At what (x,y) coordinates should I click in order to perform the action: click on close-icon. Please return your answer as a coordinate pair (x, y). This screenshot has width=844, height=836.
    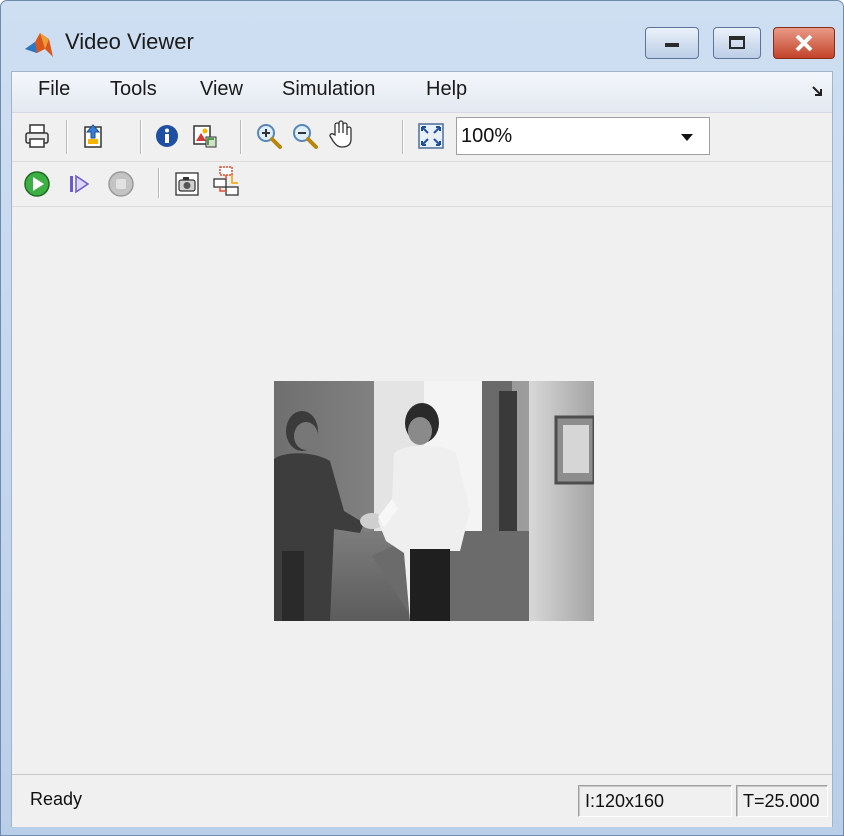
    Looking at the image, I should click on (804, 43).